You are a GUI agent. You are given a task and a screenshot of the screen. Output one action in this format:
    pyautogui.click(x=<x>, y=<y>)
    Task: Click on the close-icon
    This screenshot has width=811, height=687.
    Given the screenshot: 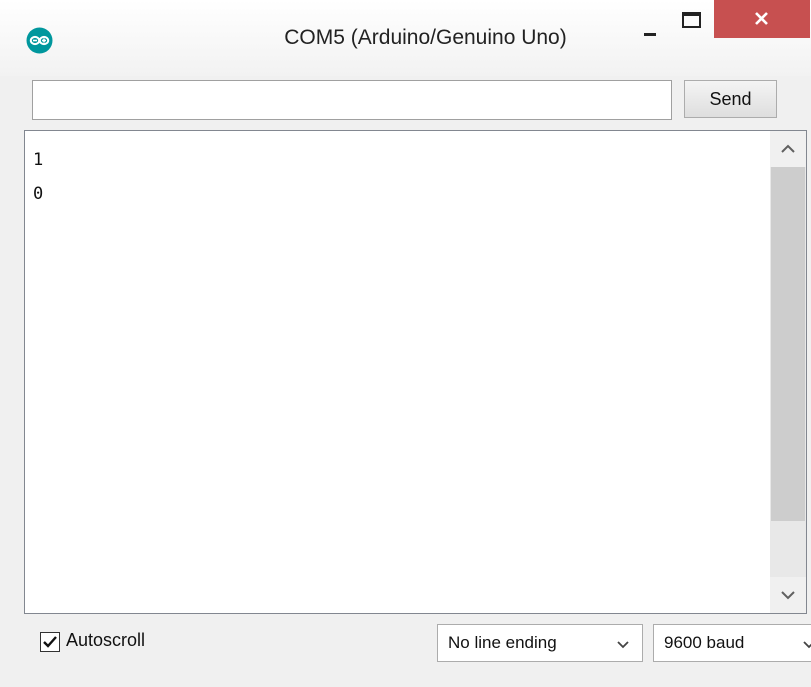 What is the action you would take?
    pyautogui.click(x=761, y=18)
    